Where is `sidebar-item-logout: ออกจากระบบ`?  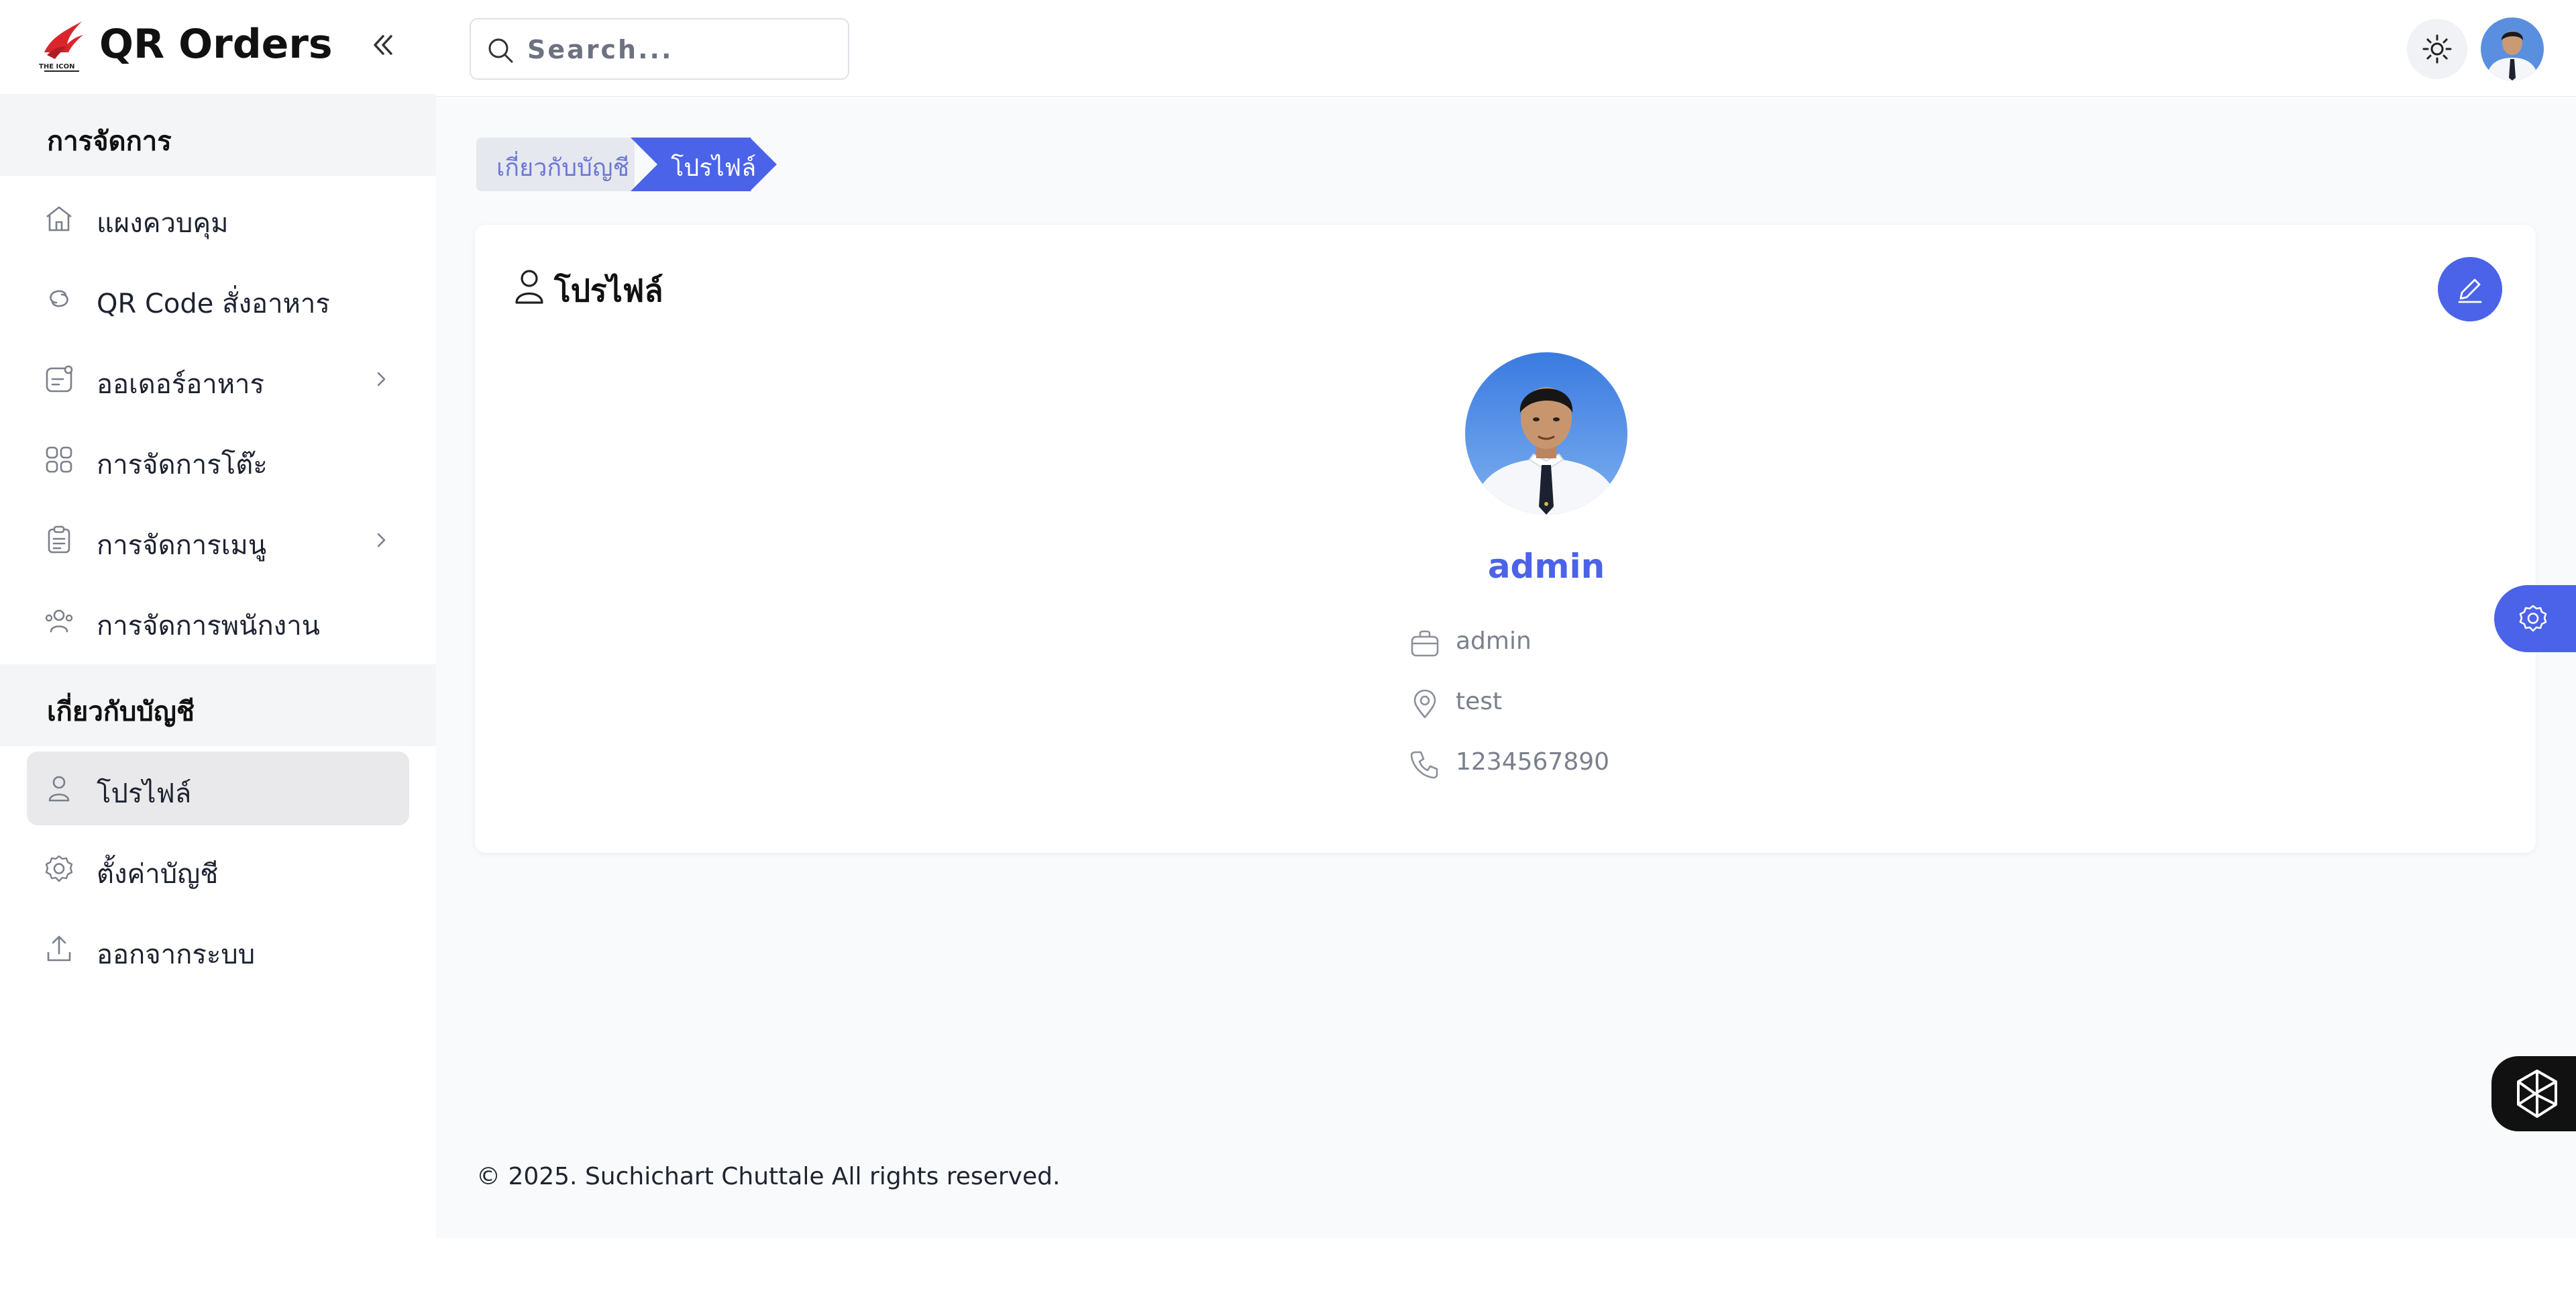
sidebar-item-logout: ออกจากระบบ is located at coordinates (218, 949).